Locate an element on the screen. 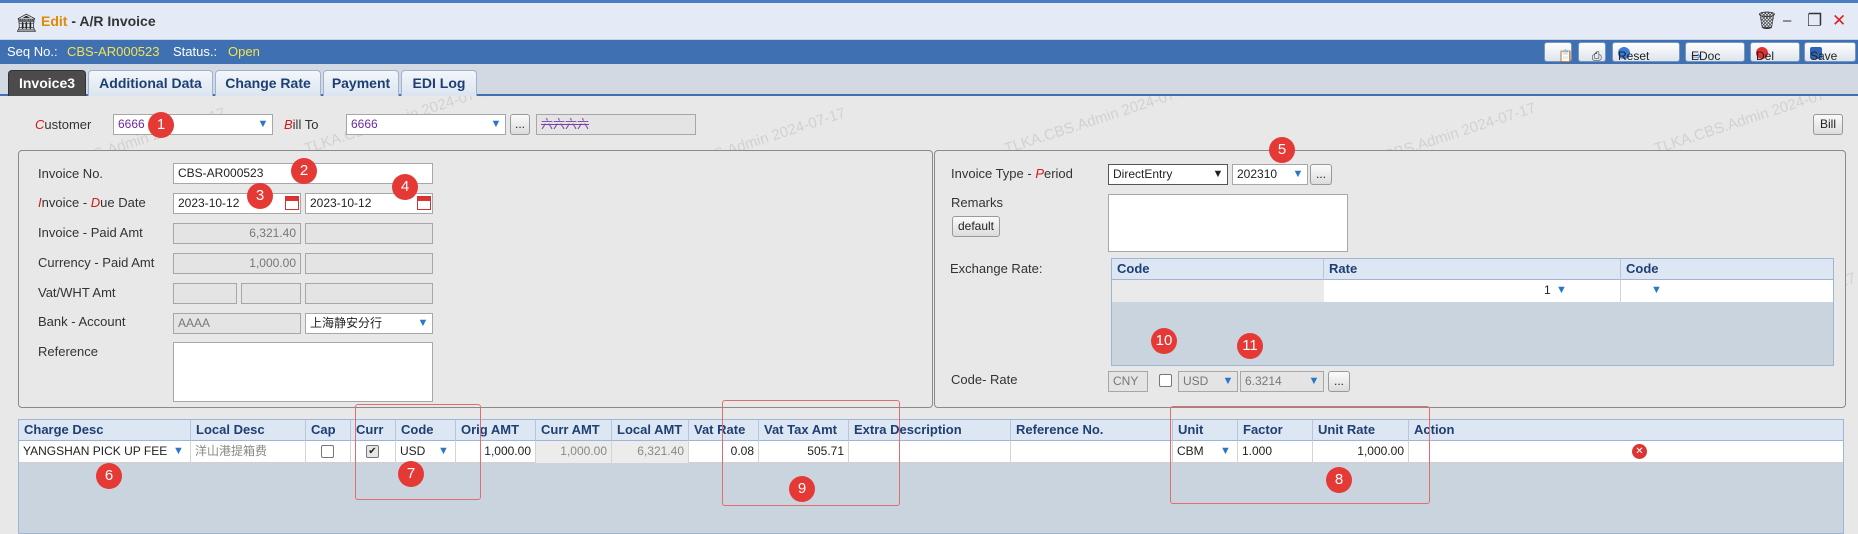 The width and height of the screenshot is (1858, 534). save-button: Save is located at coordinates (1830, 52).